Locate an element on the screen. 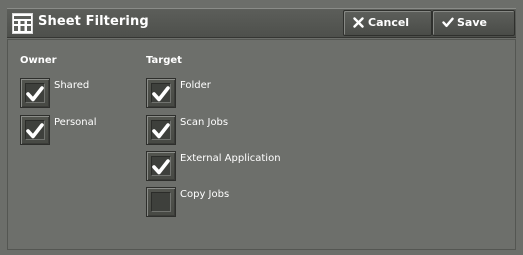 The image size is (523, 255). owner-shared-label: Shared is located at coordinates (72, 85).